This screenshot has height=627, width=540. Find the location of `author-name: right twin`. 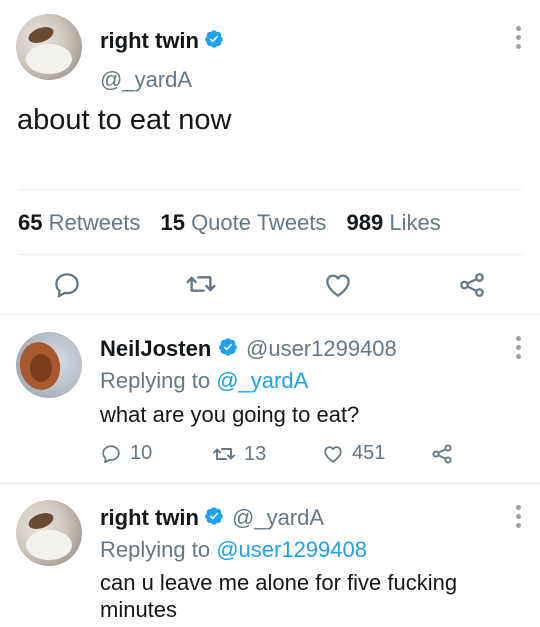

author-name: right twin is located at coordinates (149, 41).